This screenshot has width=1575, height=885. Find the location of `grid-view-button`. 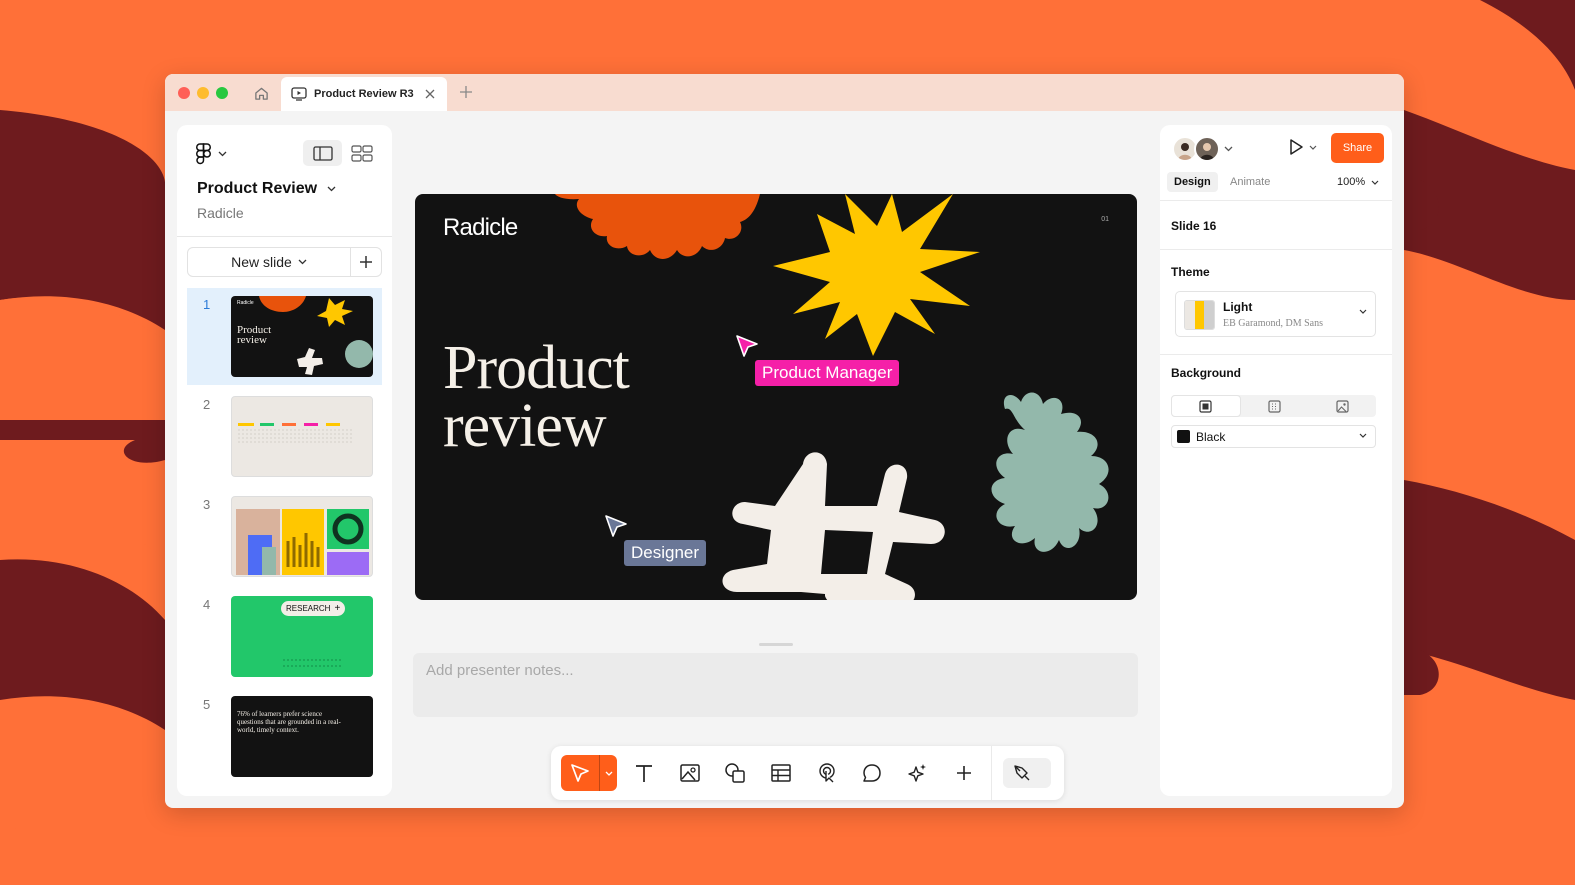

grid-view-button is located at coordinates (361, 153).